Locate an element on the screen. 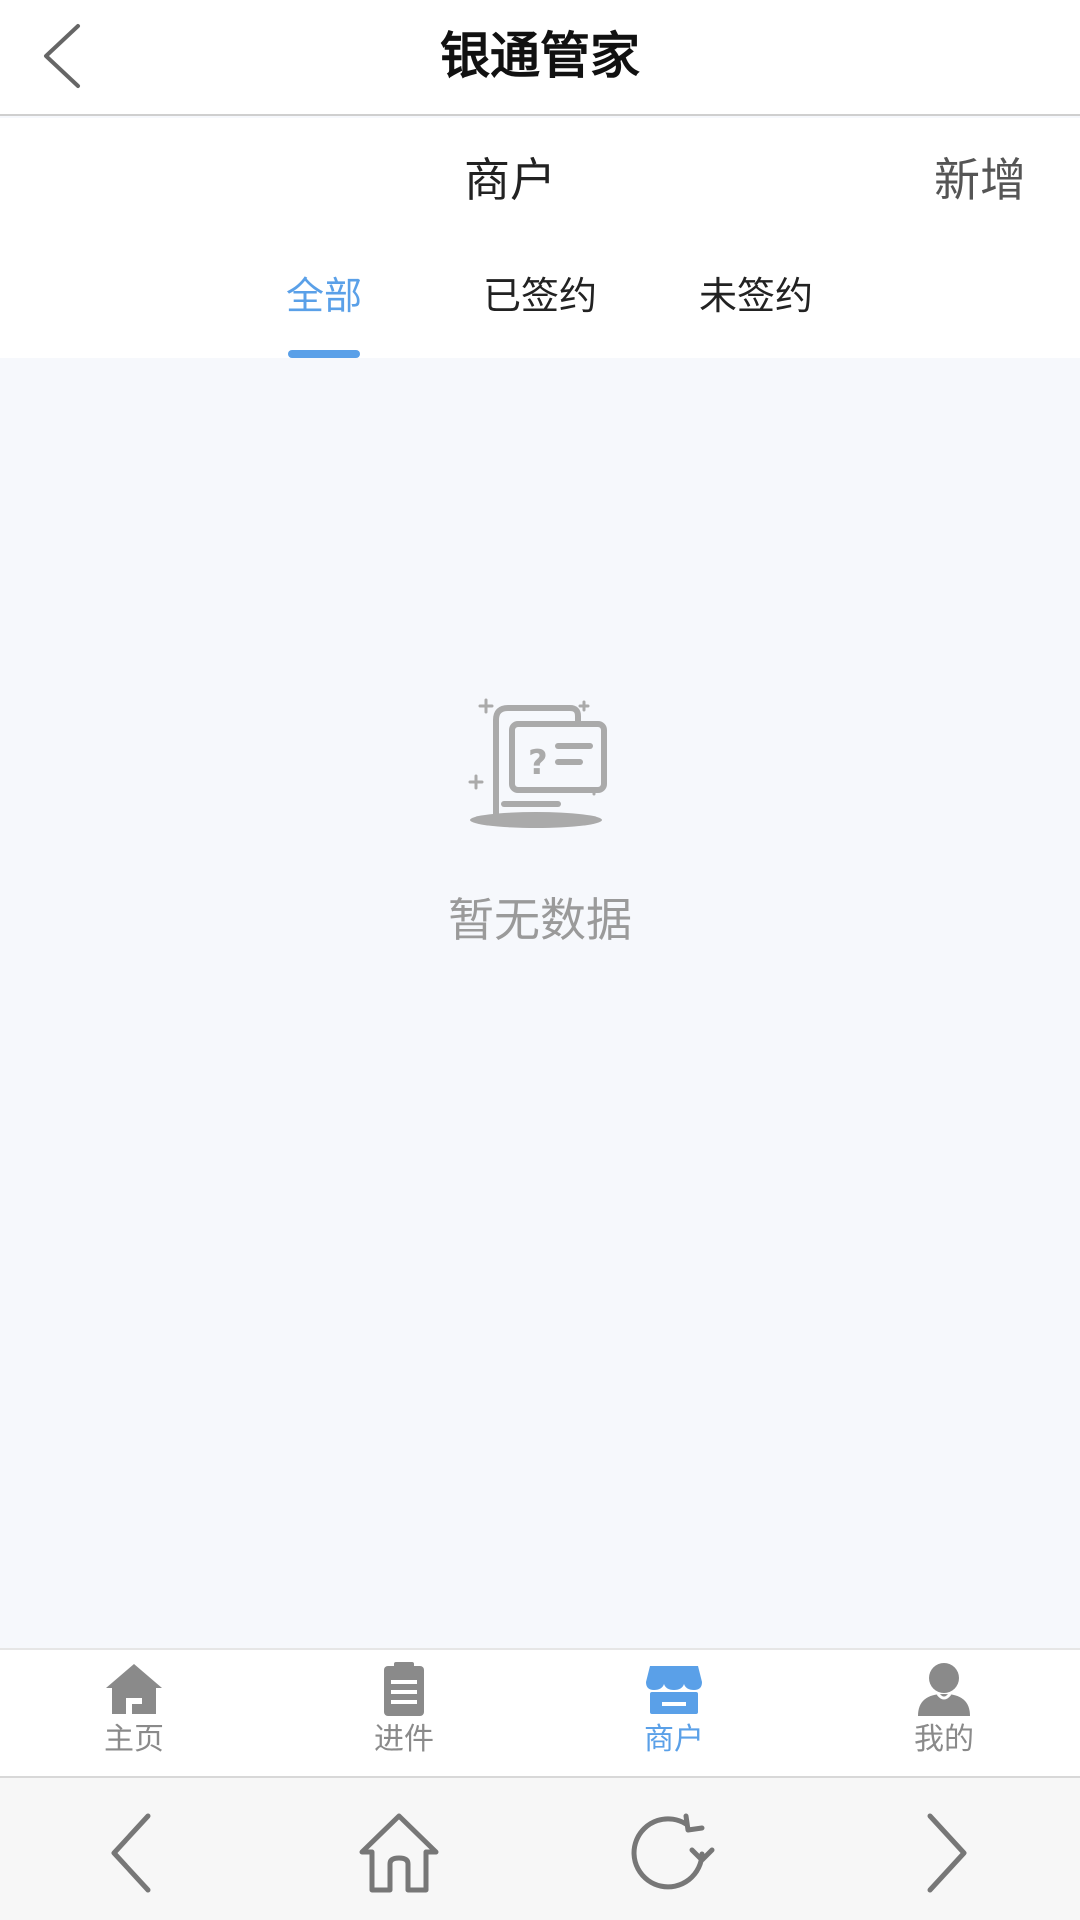 Image resolution: width=1080 pixels, height=1920 pixels. tabbar-item-application: 进件 is located at coordinates (404, 1717).